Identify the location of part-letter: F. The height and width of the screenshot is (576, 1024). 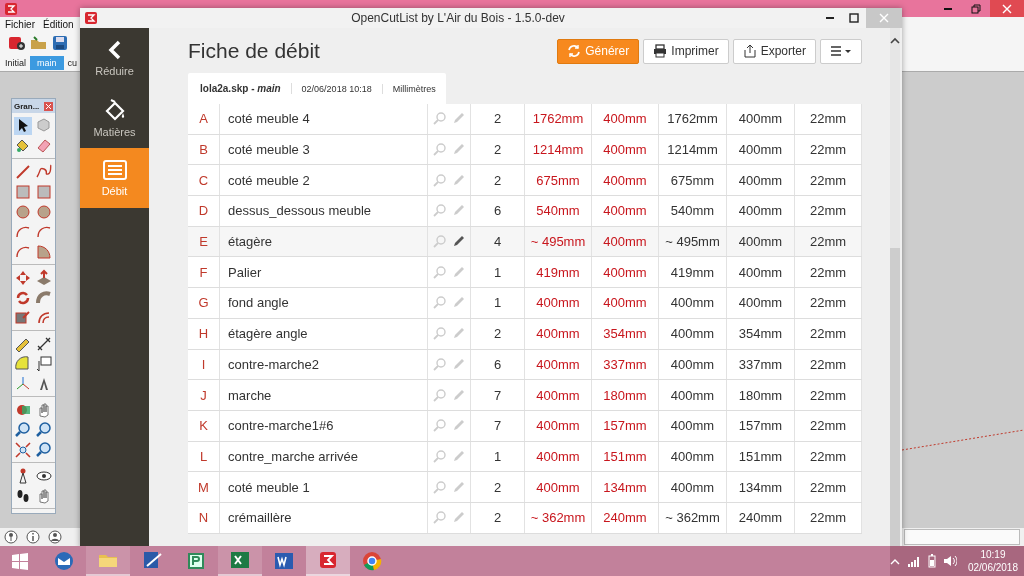
(204, 272).